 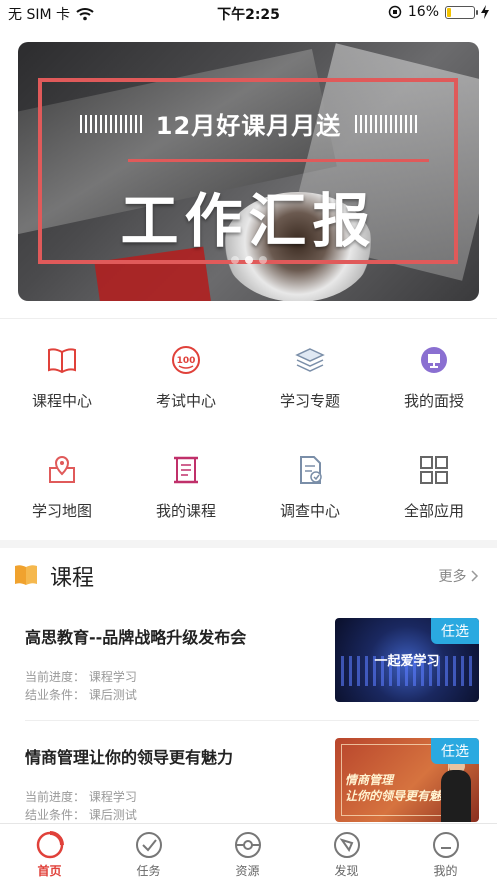 I want to click on more-label: 更多, so click(x=452, y=577).